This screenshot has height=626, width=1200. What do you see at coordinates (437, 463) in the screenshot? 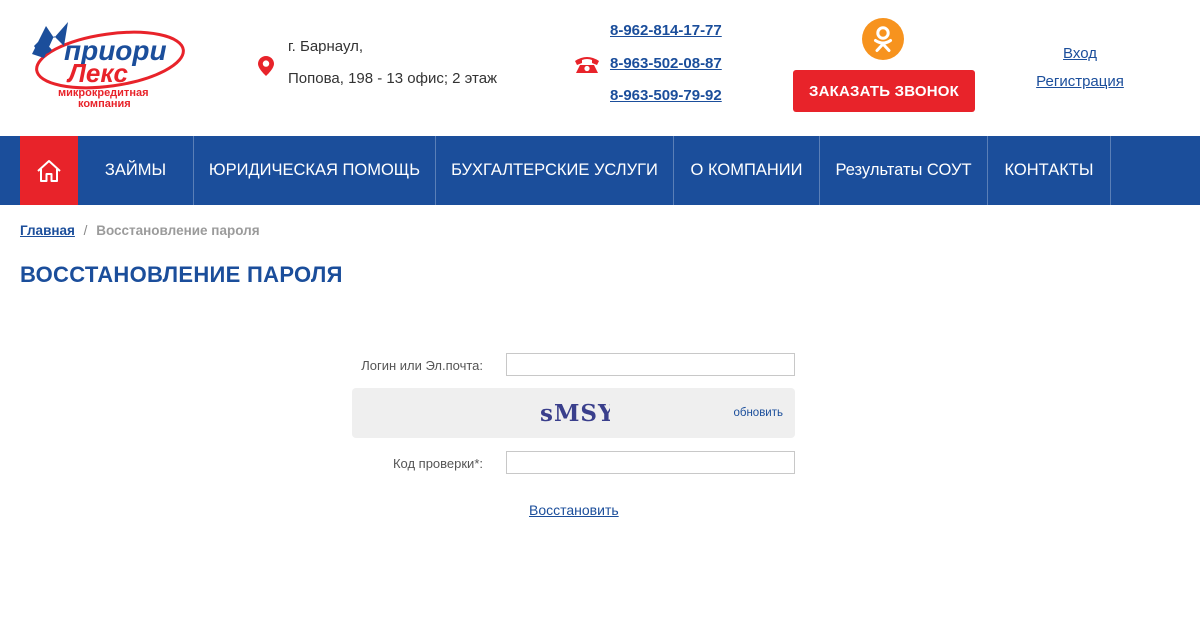
I see `code-label: Код проверки*:` at bounding box center [437, 463].